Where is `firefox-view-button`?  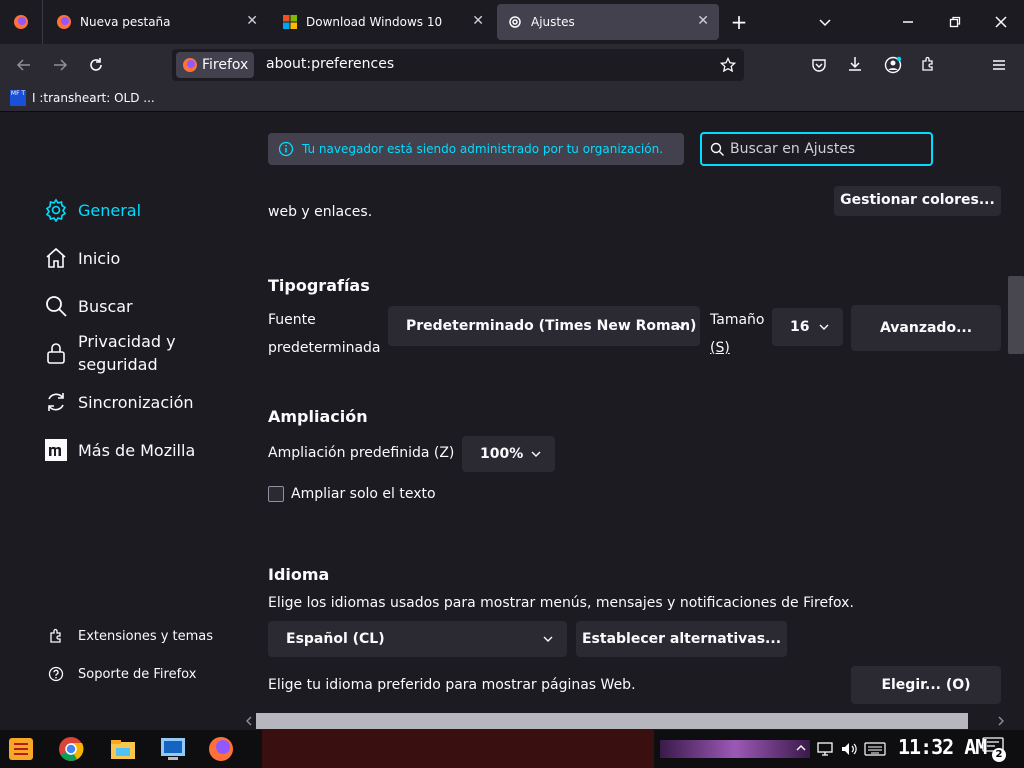
firefox-view-button is located at coordinates (21, 22).